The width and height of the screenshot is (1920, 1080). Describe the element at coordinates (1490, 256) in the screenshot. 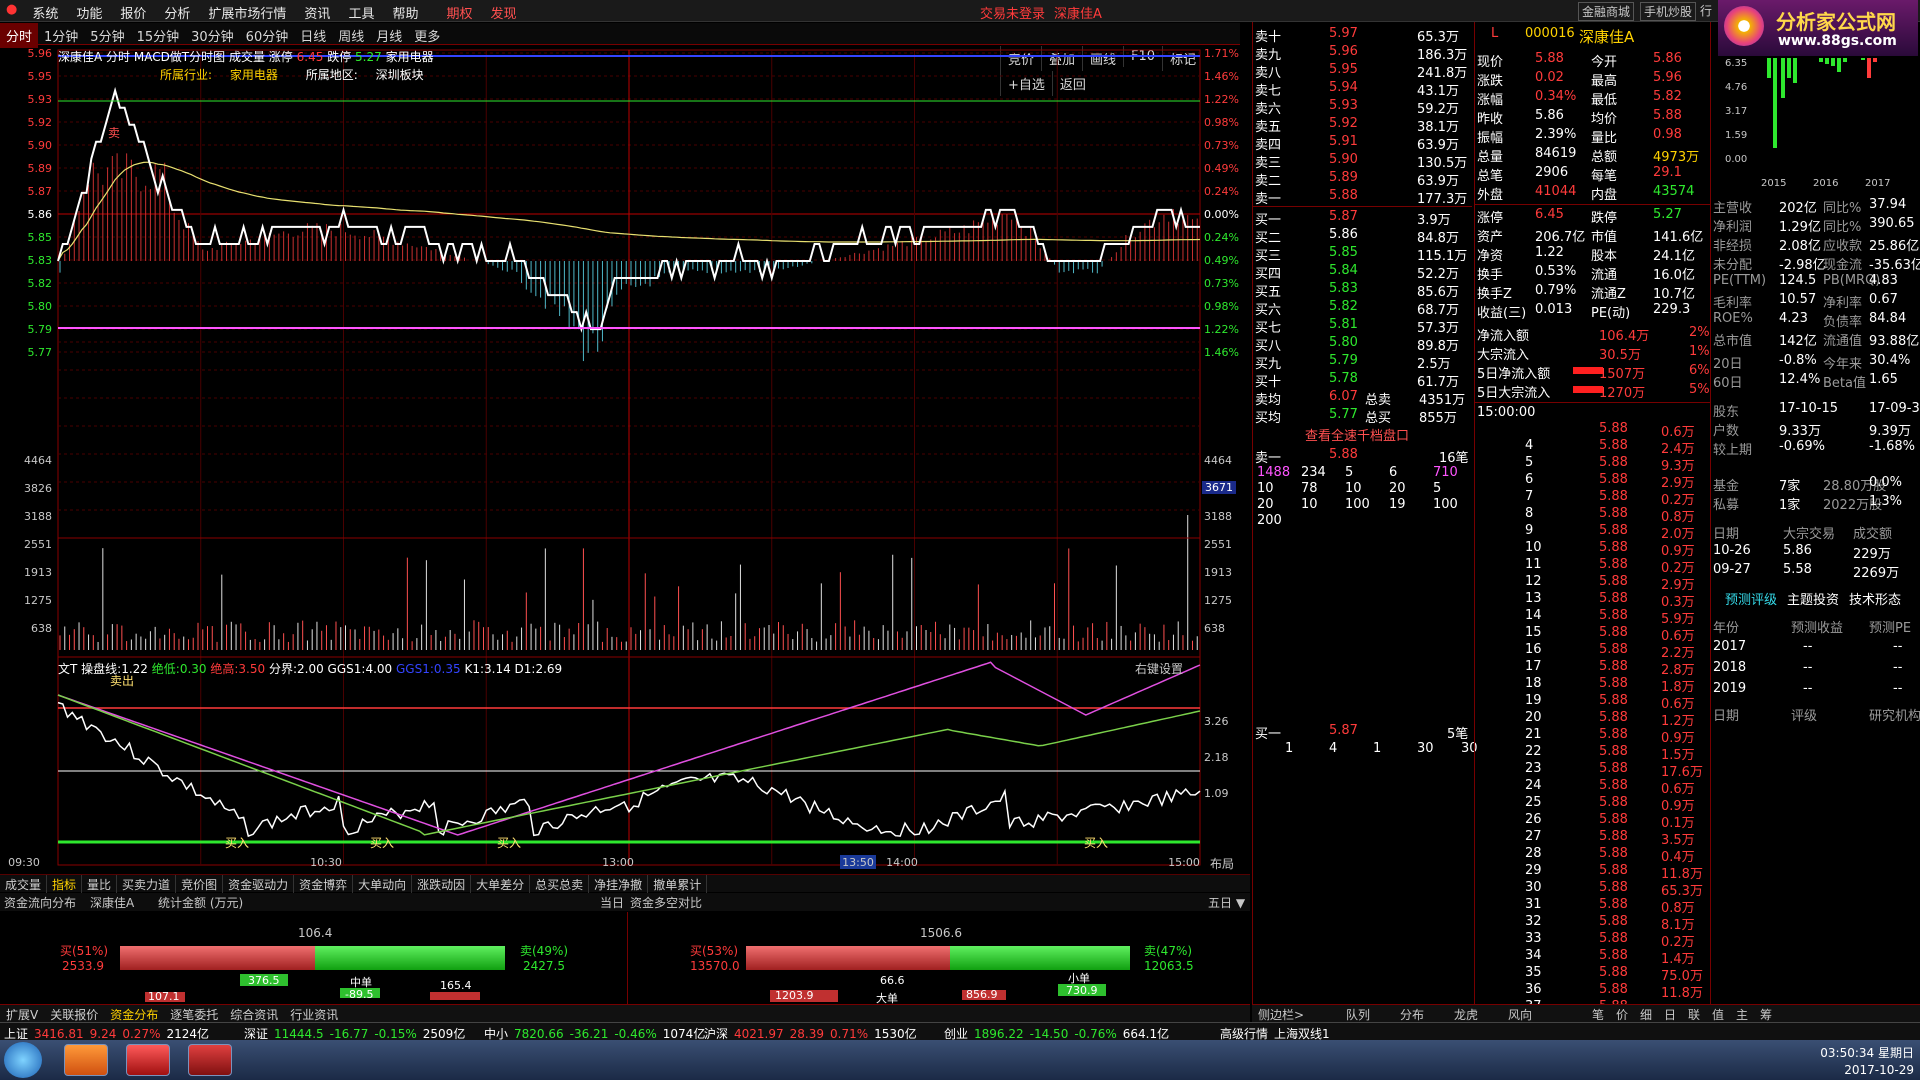

I see `stat2-label: 净资` at that location.